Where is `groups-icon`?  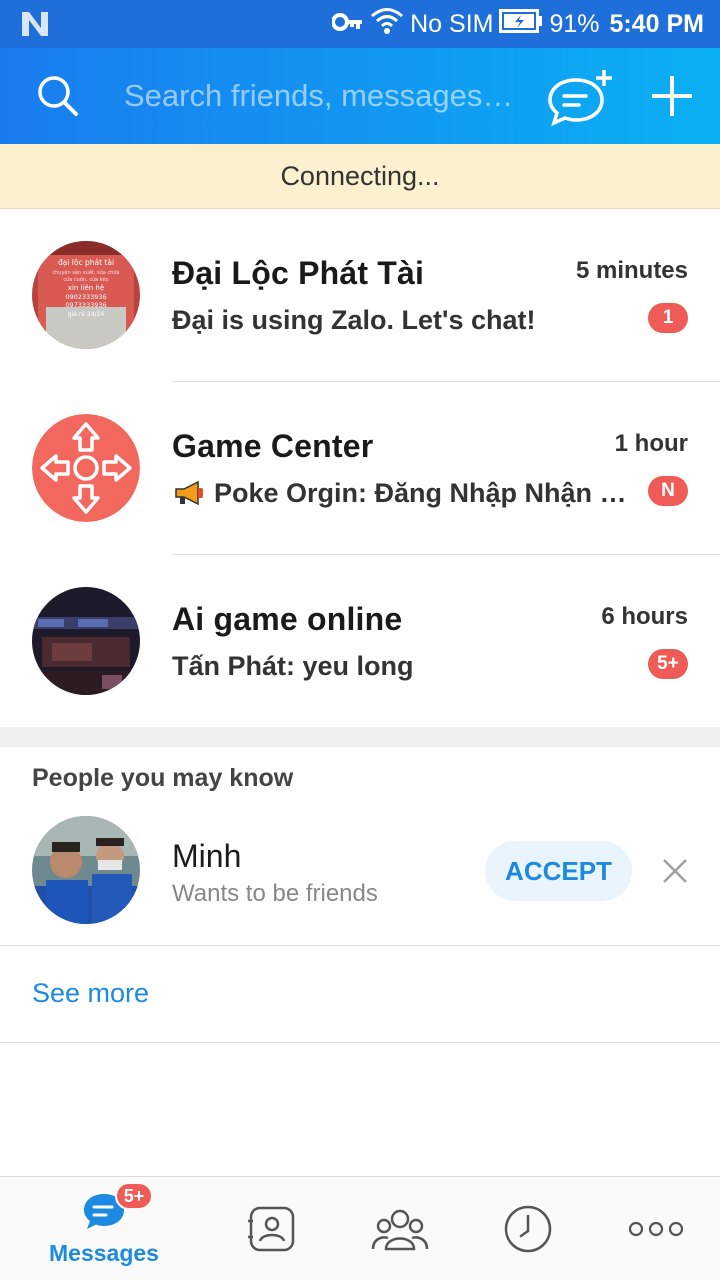
groups-icon is located at coordinates (400, 1228).